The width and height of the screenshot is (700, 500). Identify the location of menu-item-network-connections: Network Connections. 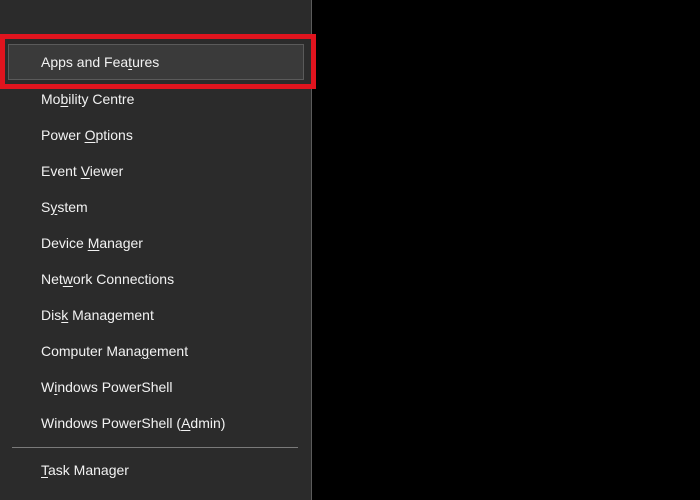
(155, 279).